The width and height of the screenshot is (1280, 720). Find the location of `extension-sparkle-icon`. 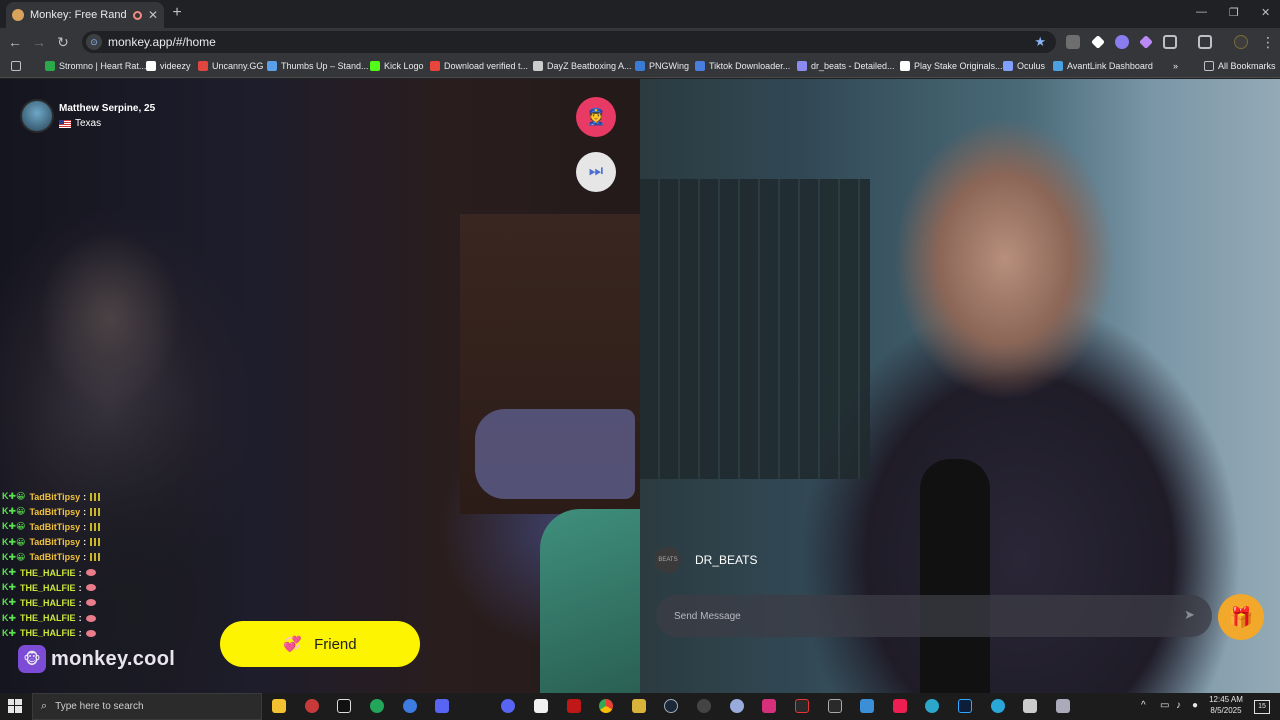

extension-sparkle-icon is located at coordinates (1146, 42).